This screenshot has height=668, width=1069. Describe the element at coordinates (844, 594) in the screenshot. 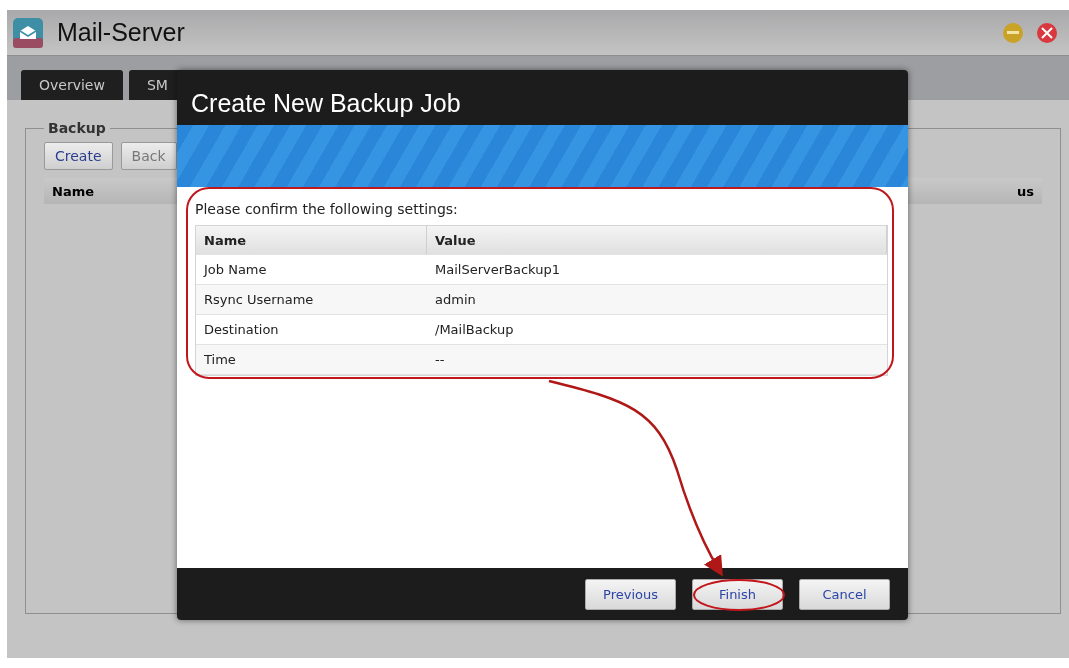

I see `dialog-button: Cancel` at that location.